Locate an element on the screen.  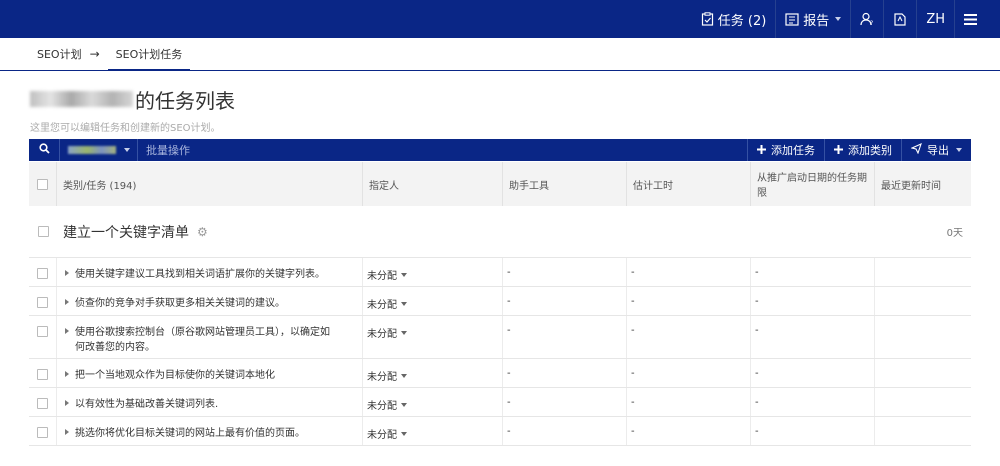
task-cell: 使用关键字建议工具找到相关词语扩展你的关键字列表。 is located at coordinates (210, 272).